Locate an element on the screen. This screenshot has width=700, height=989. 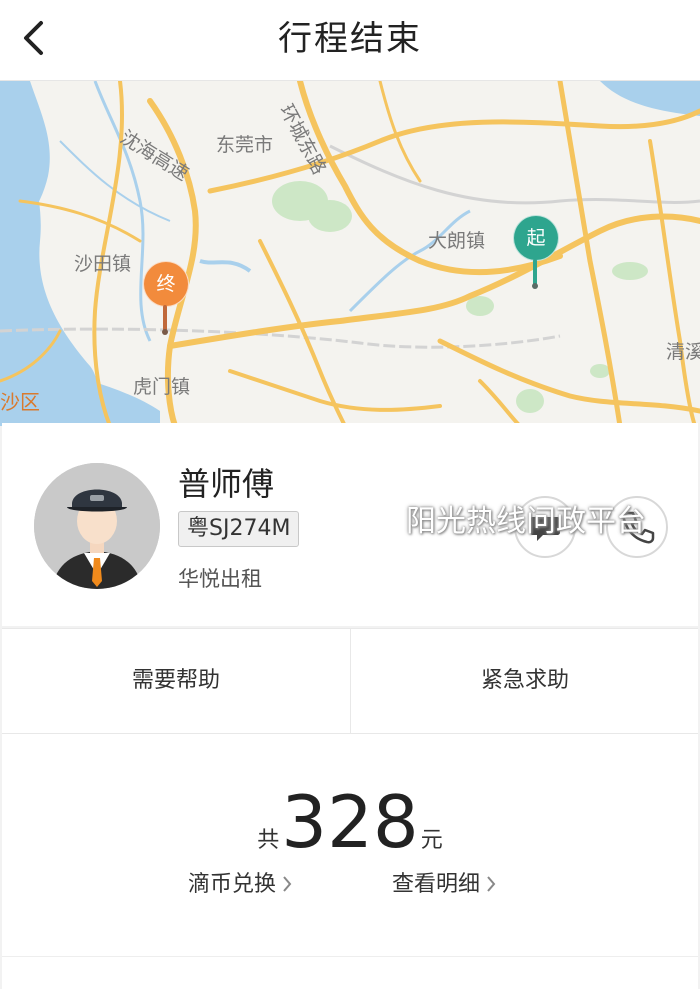
map-label-dongguan: 东莞市 is located at coordinates (245, 145).